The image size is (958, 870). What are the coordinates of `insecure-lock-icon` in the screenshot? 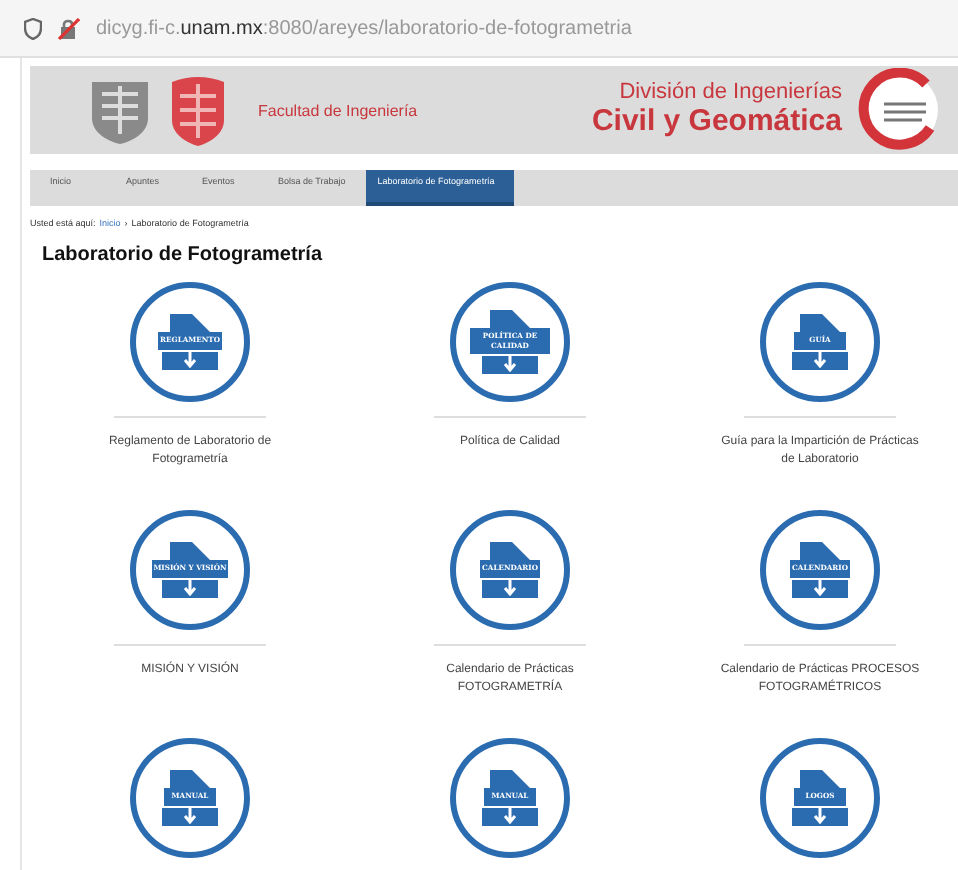 It's located at (69, 28).